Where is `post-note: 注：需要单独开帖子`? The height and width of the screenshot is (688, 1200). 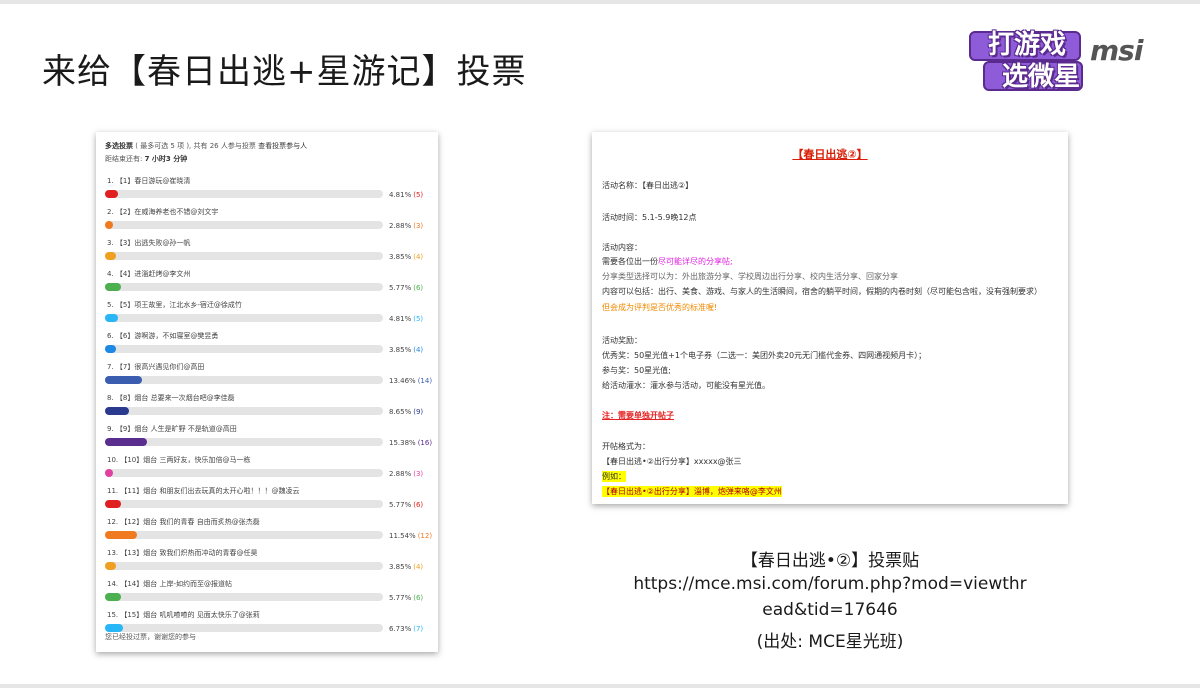 post-note: 注：需要单独开帖子 is located at coordinates (638, 415).